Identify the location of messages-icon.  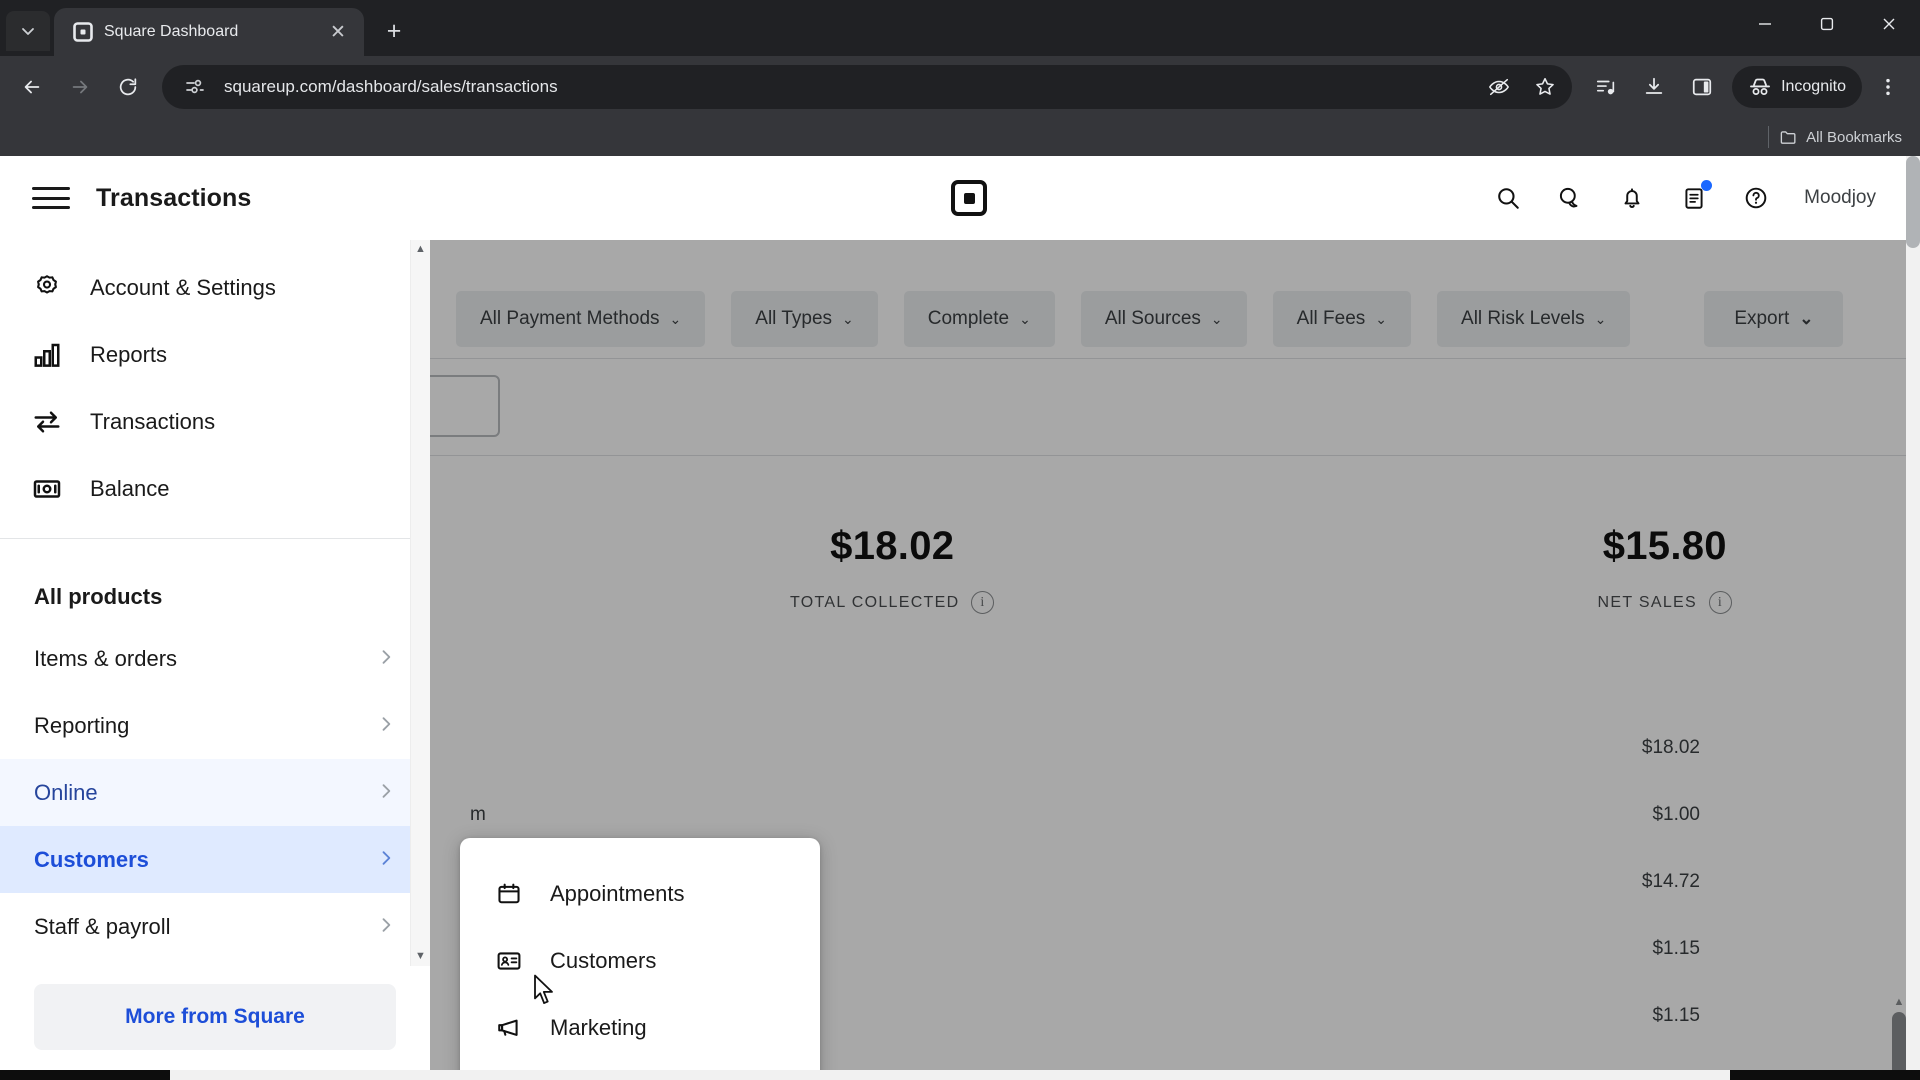
(1570, 198).